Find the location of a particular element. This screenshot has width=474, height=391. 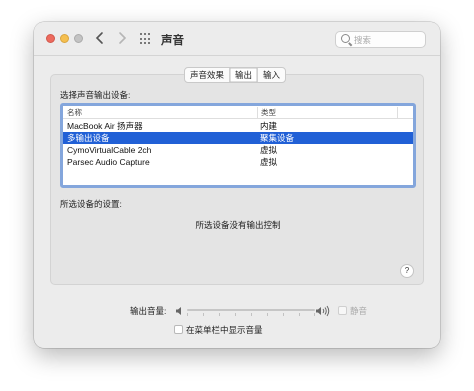

show-volume-in-menubar-label: 在菜单栏中显示音量 is located at coordinates (224, 330).